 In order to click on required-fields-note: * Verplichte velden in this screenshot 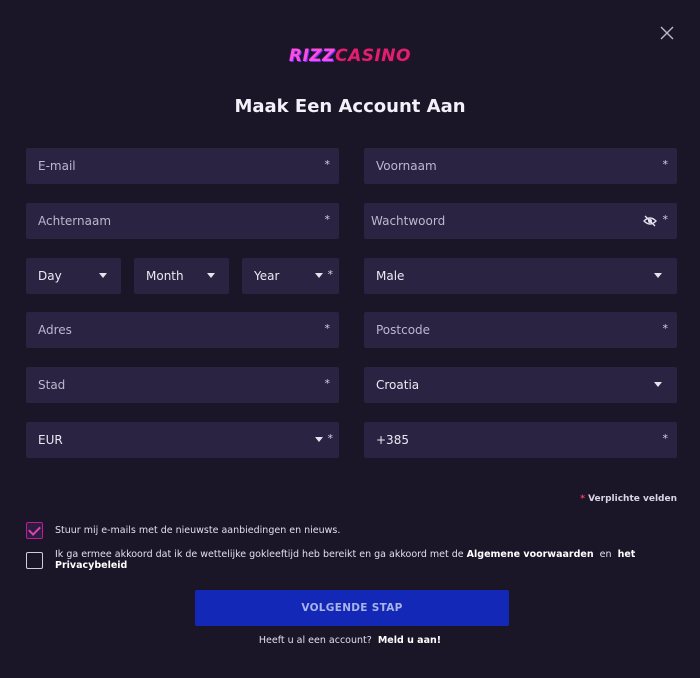, I will do `click(628, 499)`.